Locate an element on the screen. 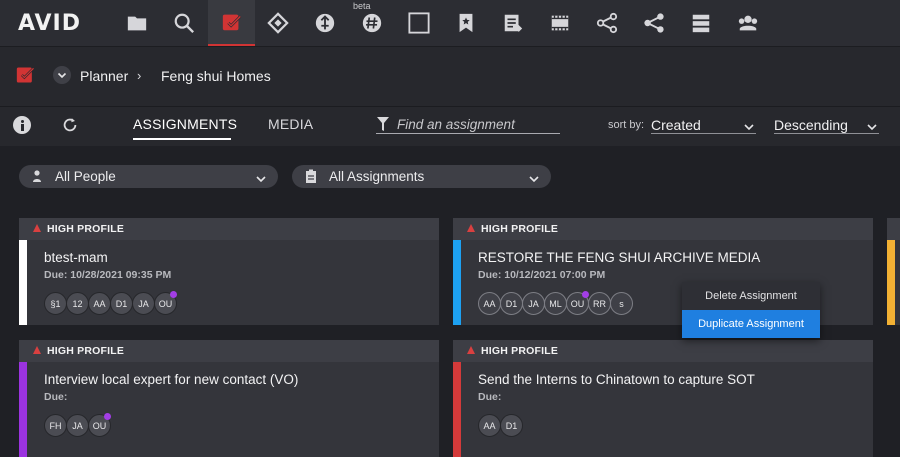 The height and width of the screenshot is (457, 900). share-node-icon is located at coordinates (607, 23).